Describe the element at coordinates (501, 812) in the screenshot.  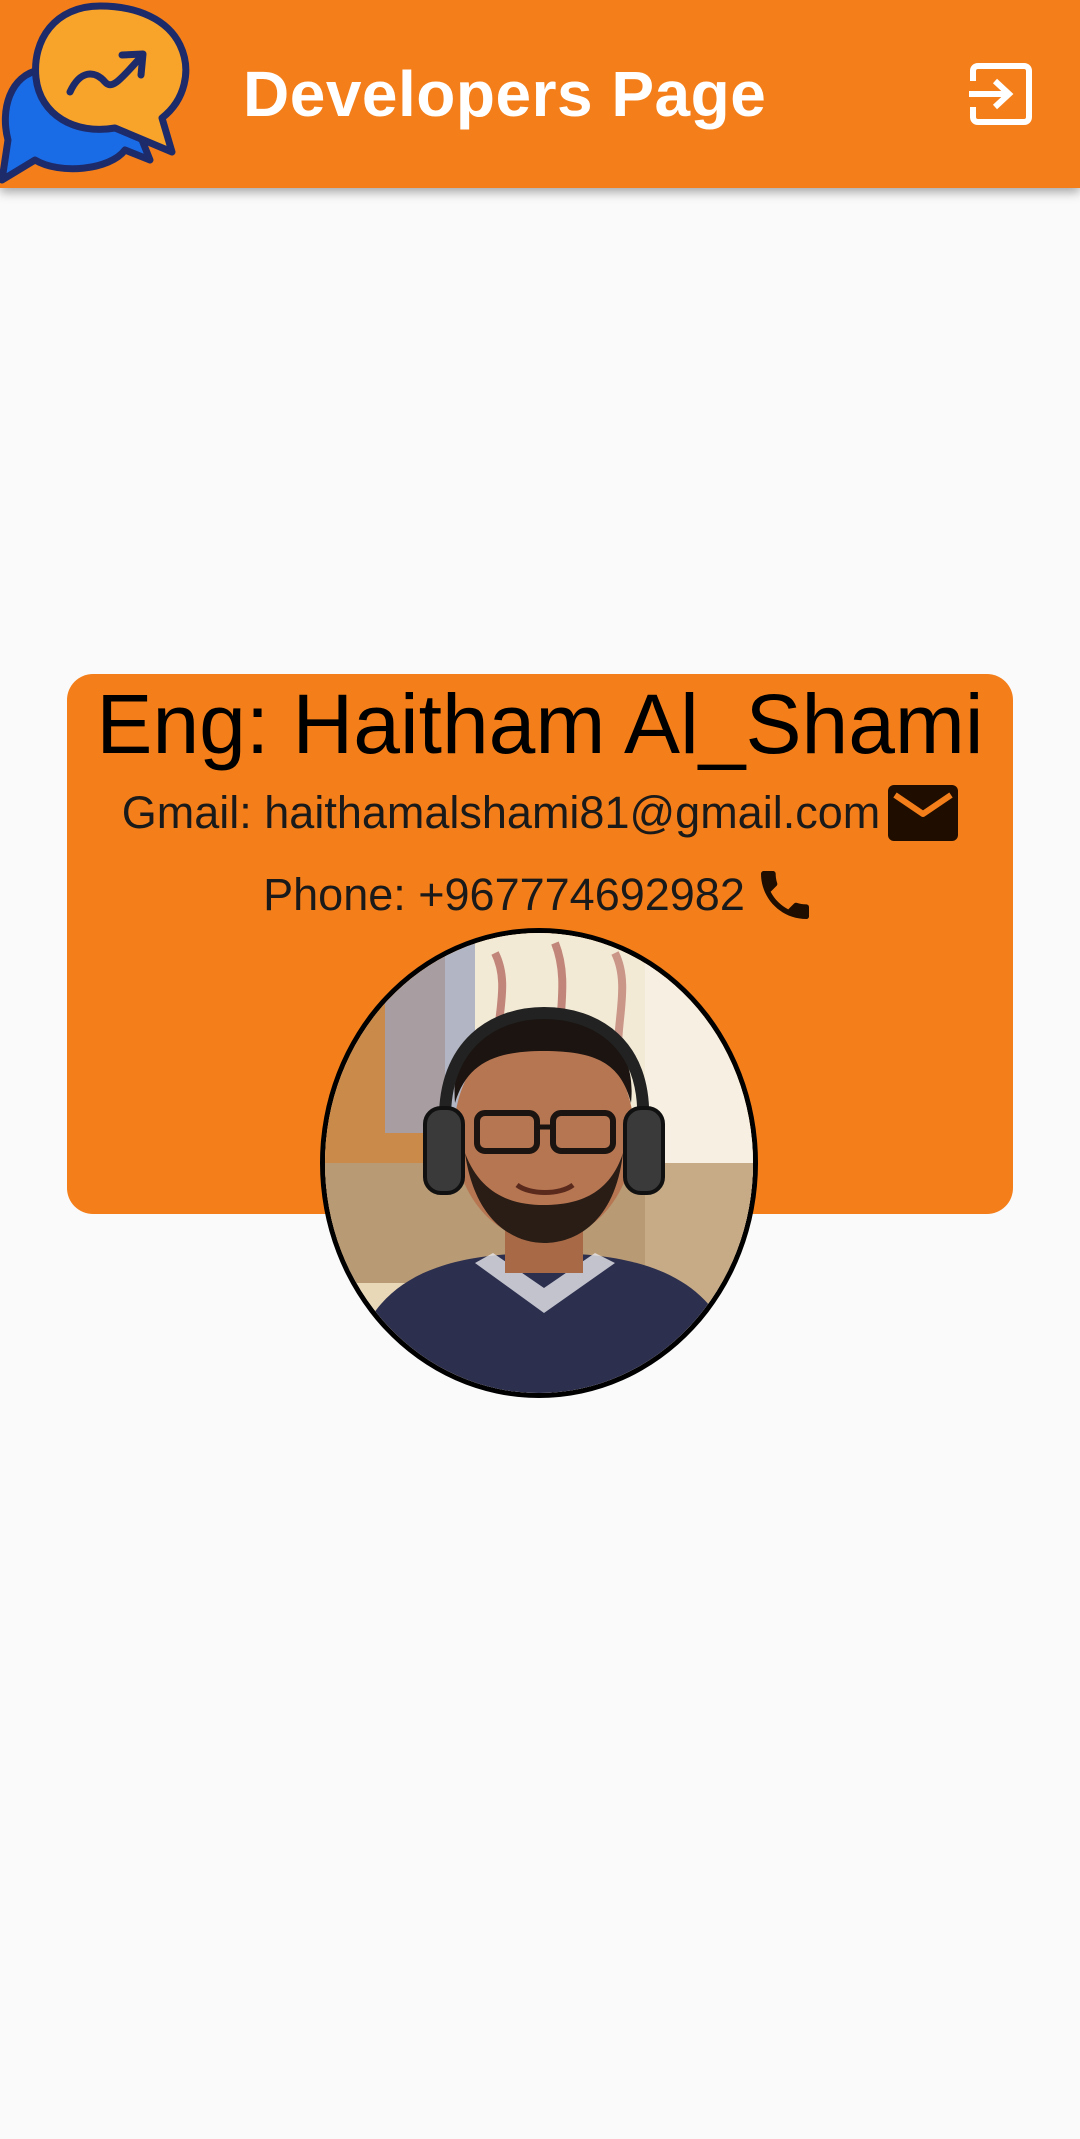
I see `gmail-text: Gmail: haithamalshami81@gmail.com` at that location.